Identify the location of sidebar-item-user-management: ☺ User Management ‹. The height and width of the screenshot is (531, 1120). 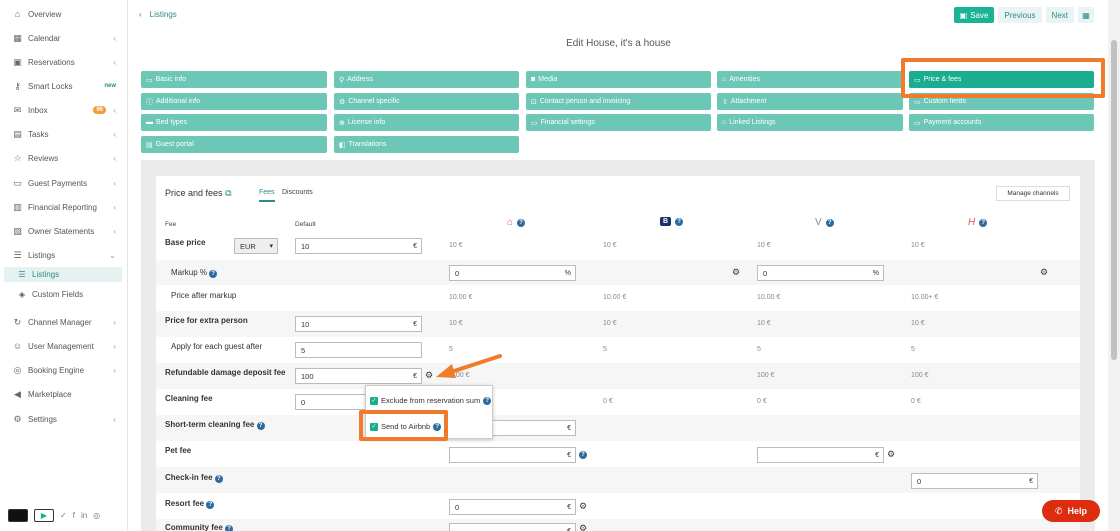
(66, 346).